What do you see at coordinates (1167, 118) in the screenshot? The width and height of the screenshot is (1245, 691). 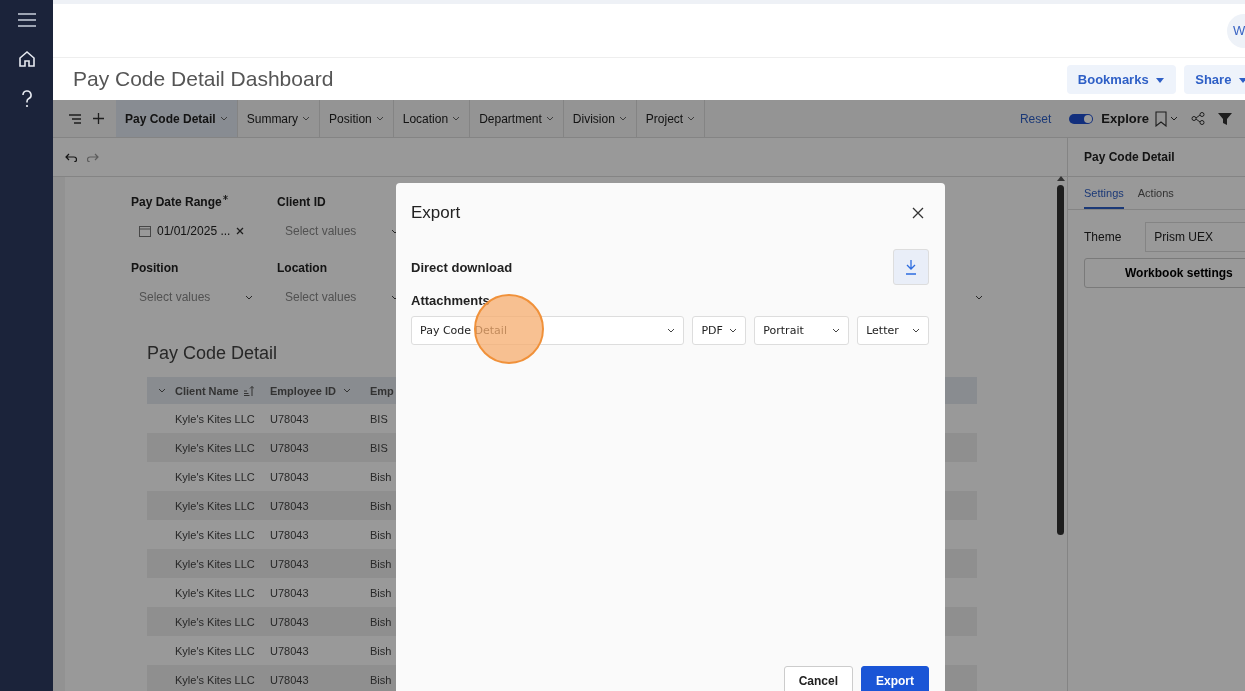 I see `bookmark-icon` at bounding box center [1167, 118].